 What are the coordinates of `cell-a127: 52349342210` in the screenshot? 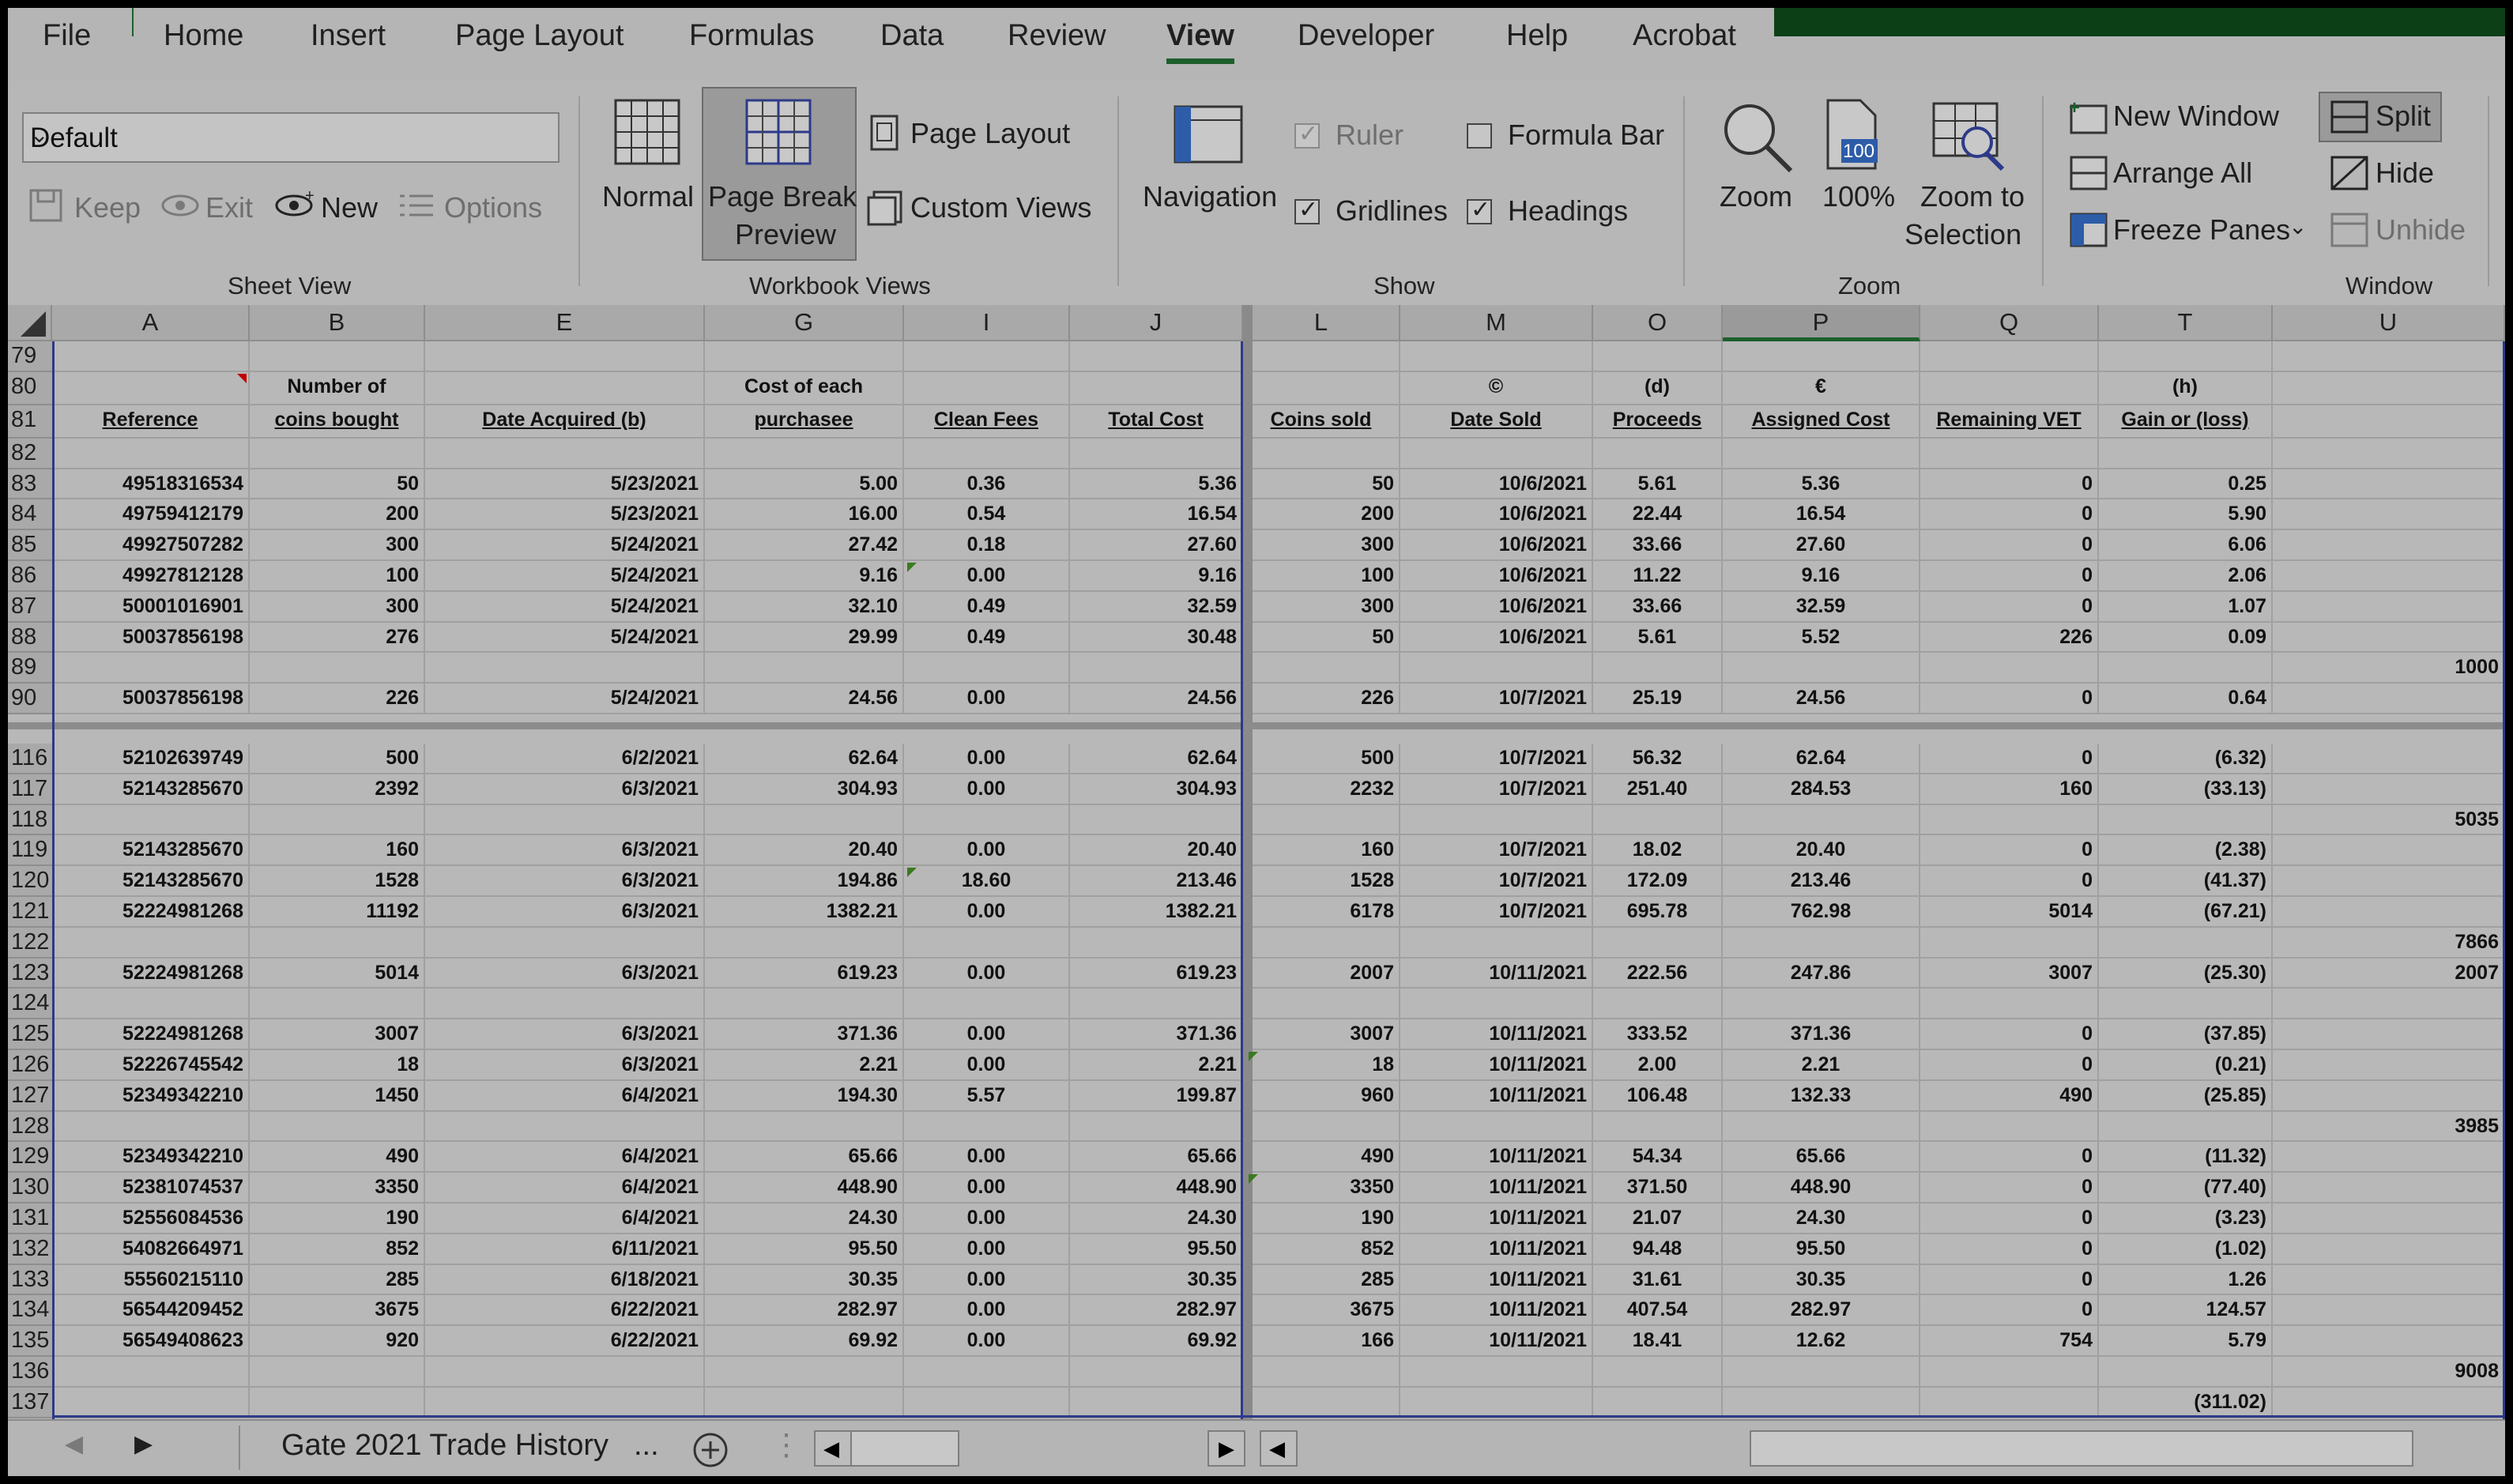 It's located at (151, 1096).